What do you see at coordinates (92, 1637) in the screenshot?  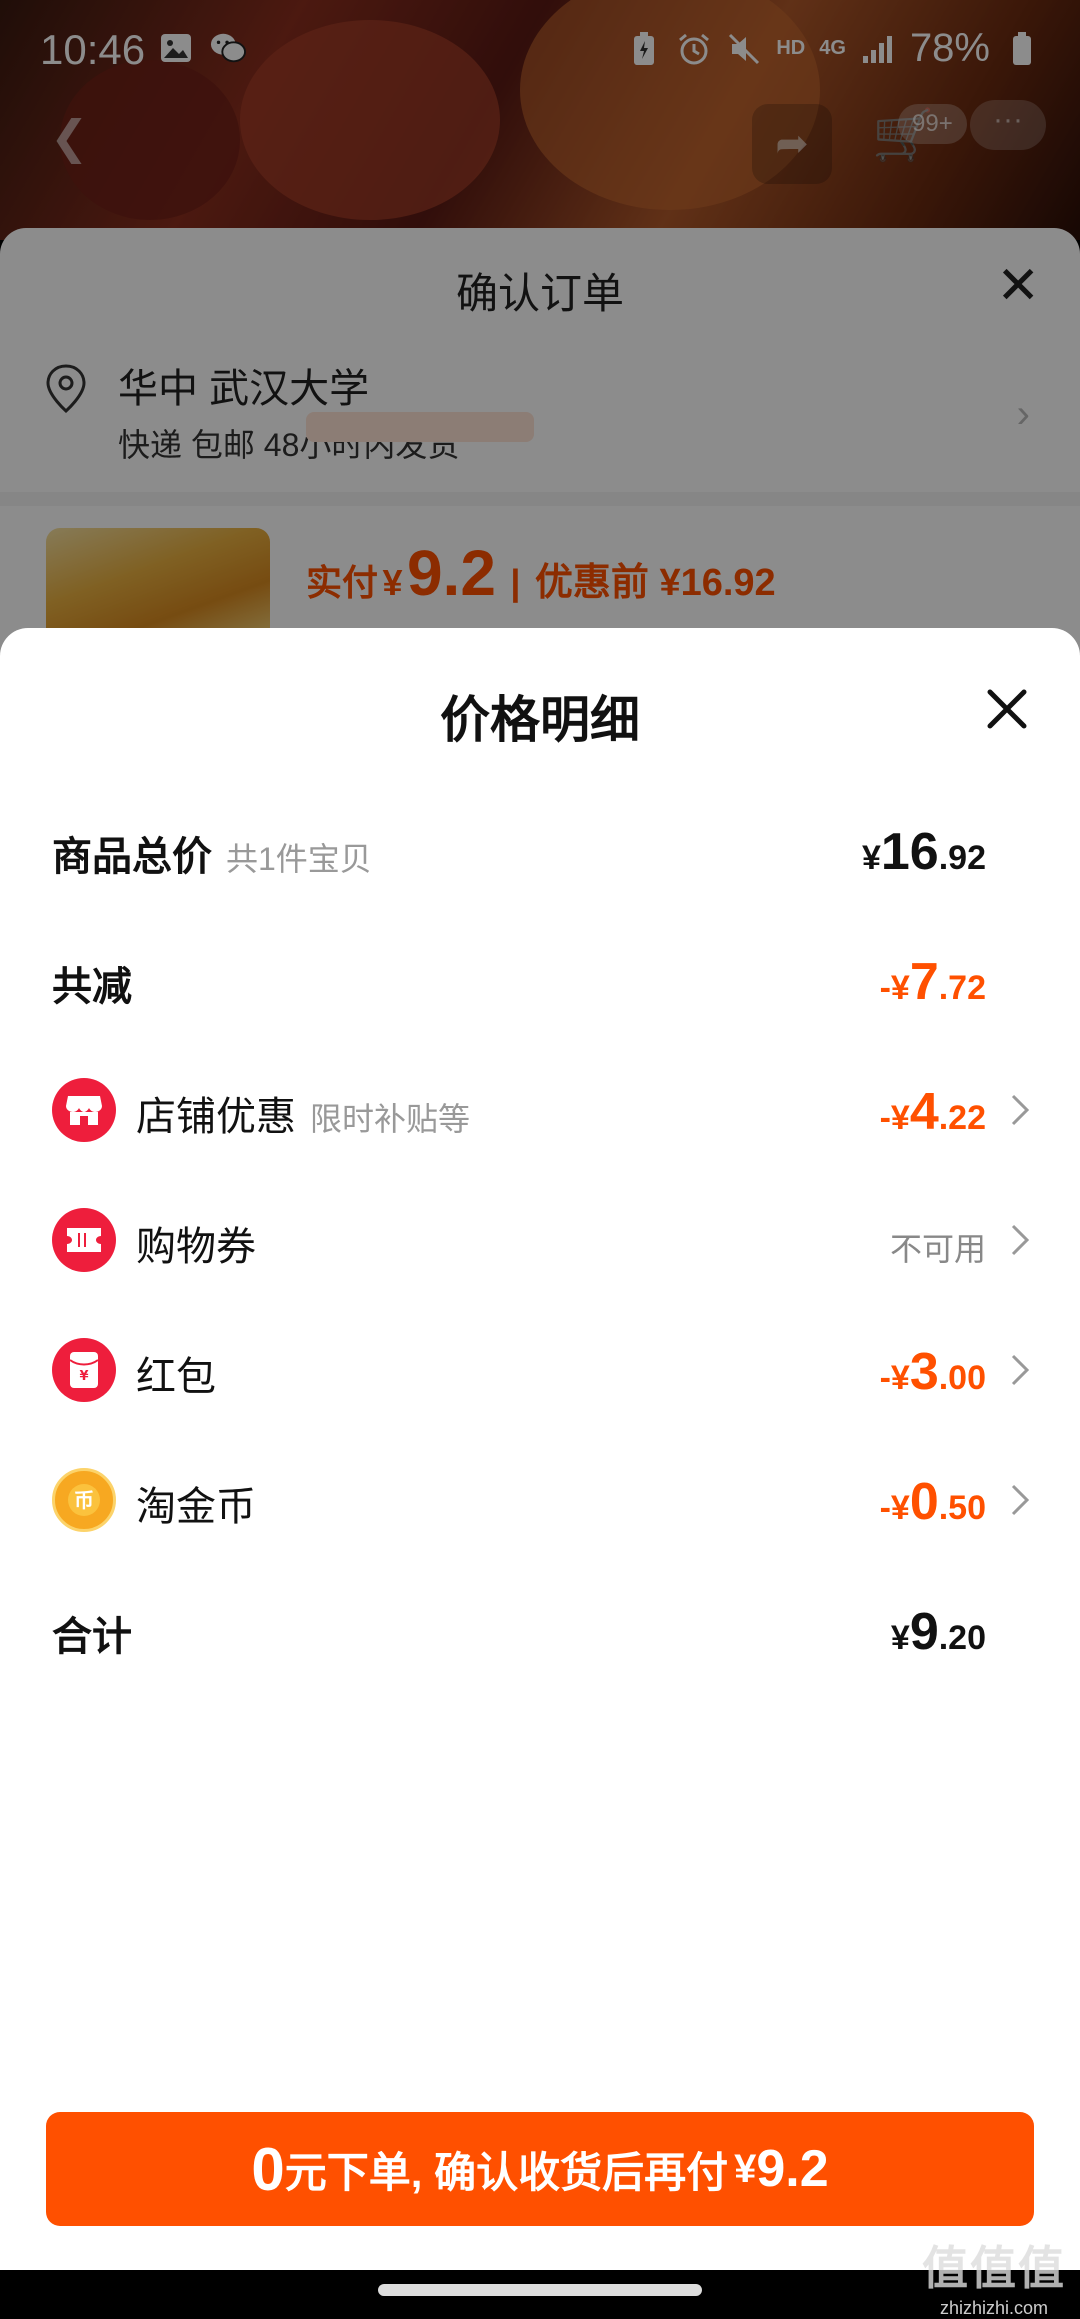 I see `total-label: 合计` at bounding box center [92, 1637].